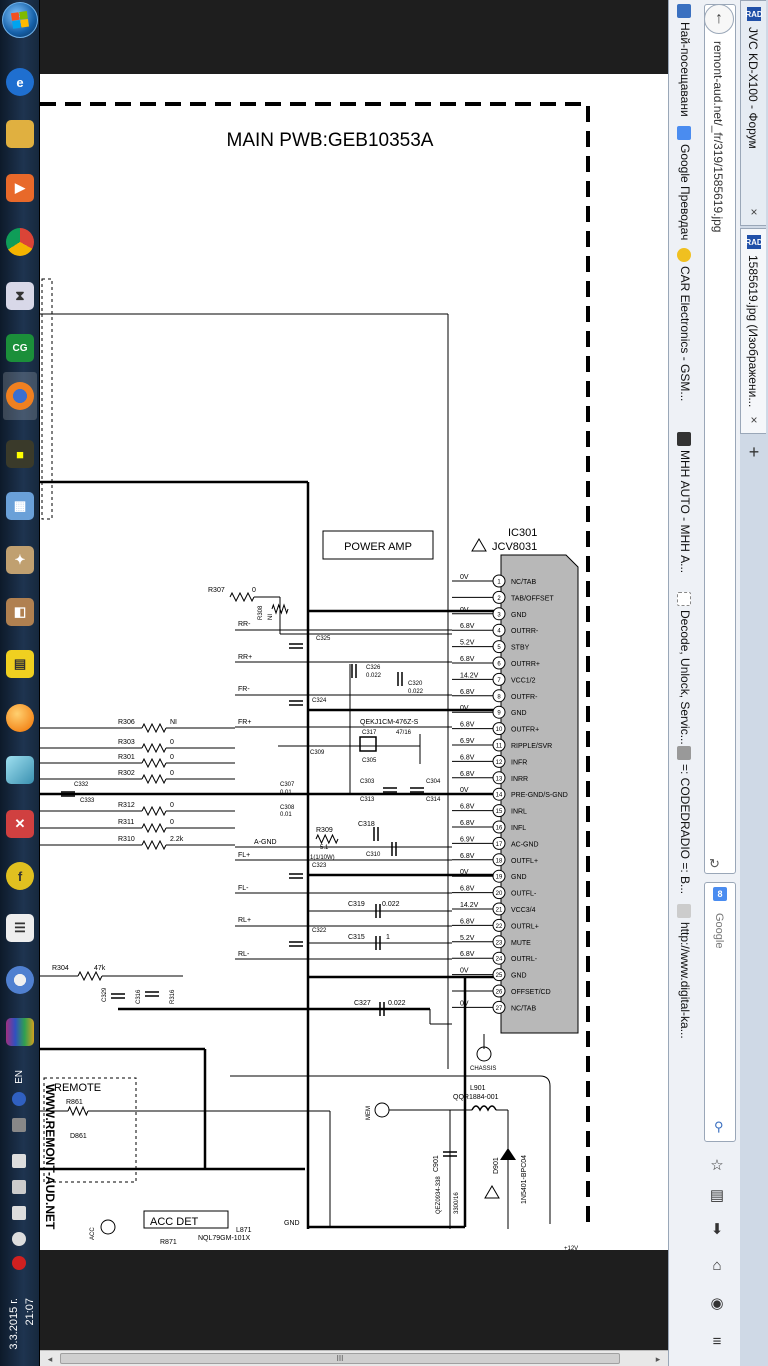 This screenshot has height=1366, width=768. Describe the element at coordinates (499, 911) in the screenshot. I see `pin-number: 21` at that location.